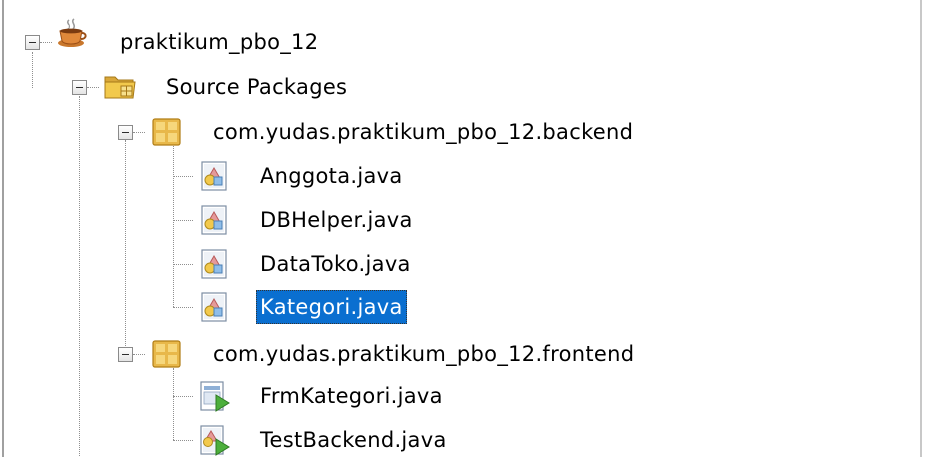 The width and height of the screenshot is (933, 457). What do you see at coordinates (351, 396) in the screenshot?
I see `file-name-label: FrmKategori.java` at bounding box center [351, 396].